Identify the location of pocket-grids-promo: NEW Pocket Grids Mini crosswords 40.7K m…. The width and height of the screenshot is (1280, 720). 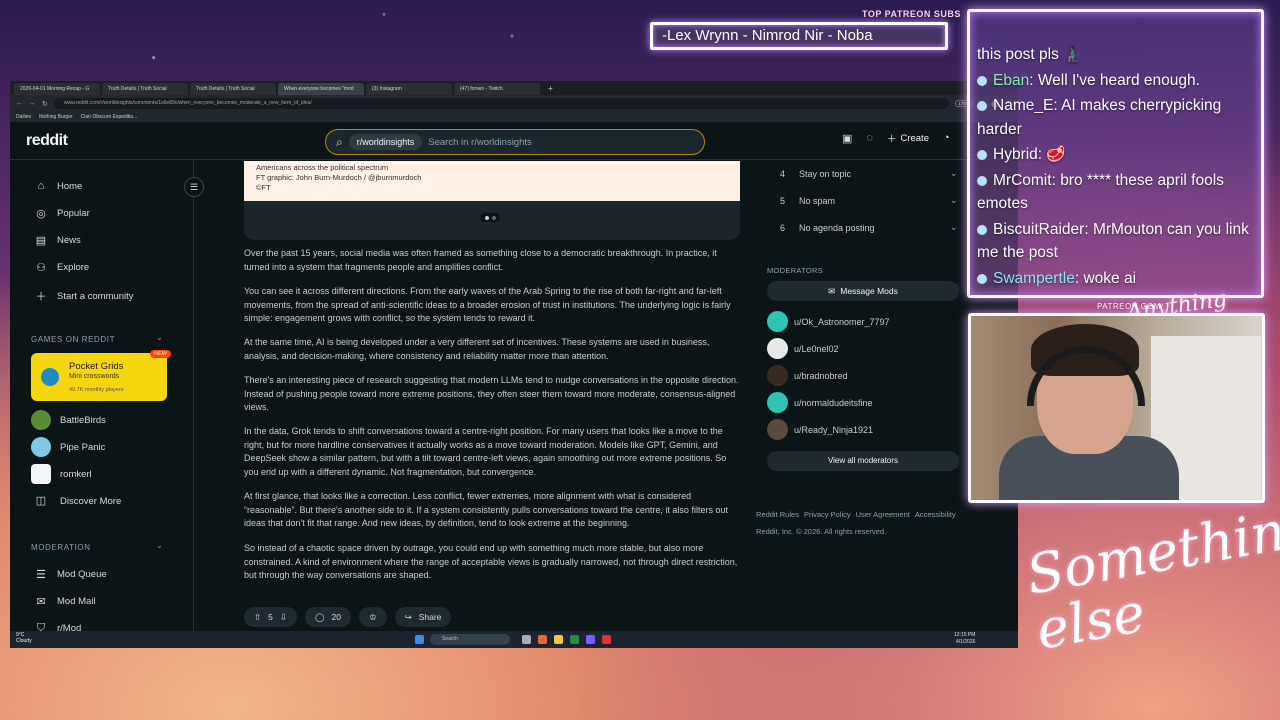
(101, 375).